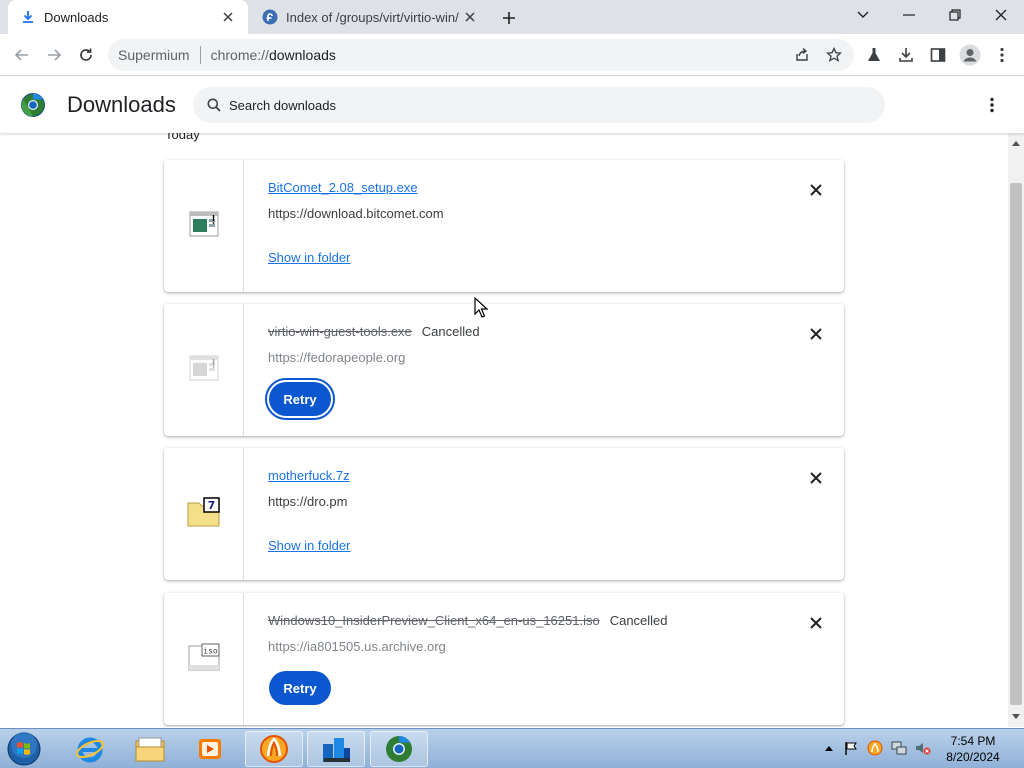 The image size is (1024, 768). I want to click on svg-text: iso, so click(210, 650).